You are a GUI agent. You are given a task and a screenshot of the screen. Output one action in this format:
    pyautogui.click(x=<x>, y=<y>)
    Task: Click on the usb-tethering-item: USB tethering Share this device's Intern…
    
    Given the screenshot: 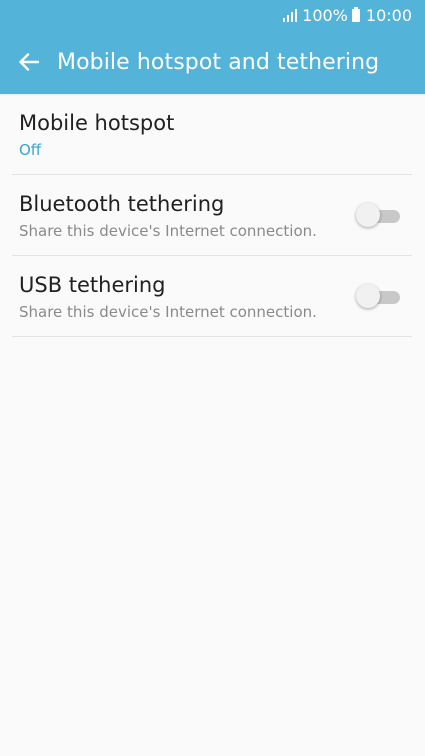 What is the action you would take?
    pyautogui.click(x=212, y=296)
    